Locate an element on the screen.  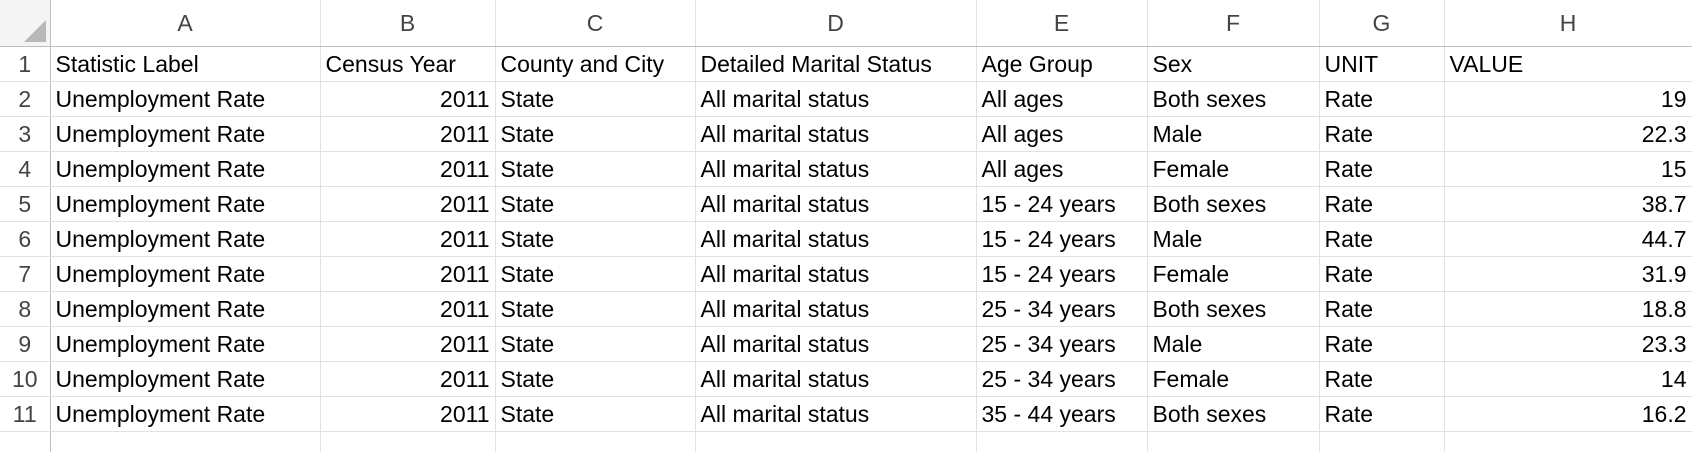
column-title-cell: Sex is located at coordinates (1233, 64).